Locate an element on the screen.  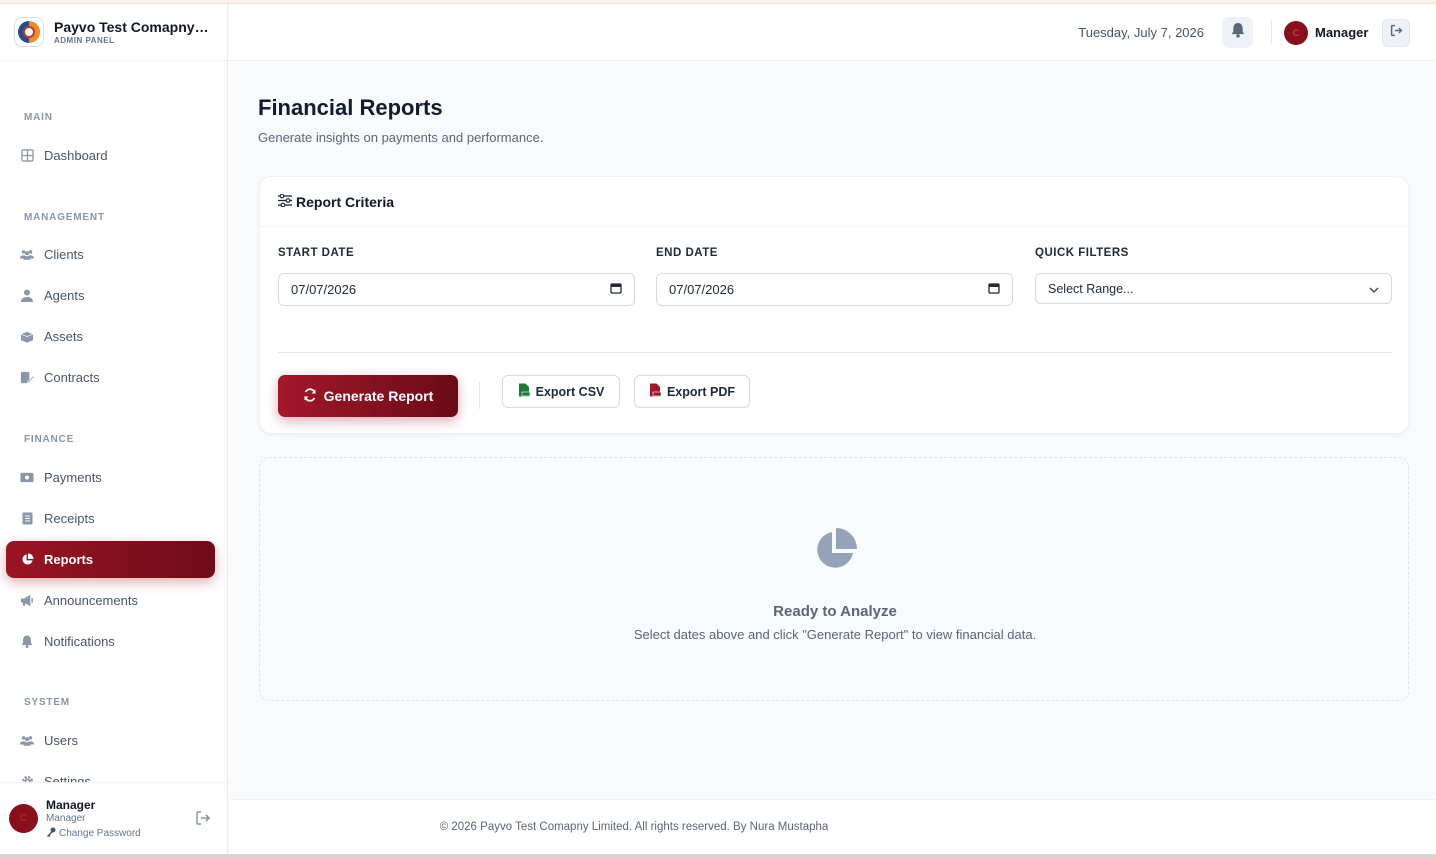
sidebar-item-label: Announcements is located at coordinates (91, 600).